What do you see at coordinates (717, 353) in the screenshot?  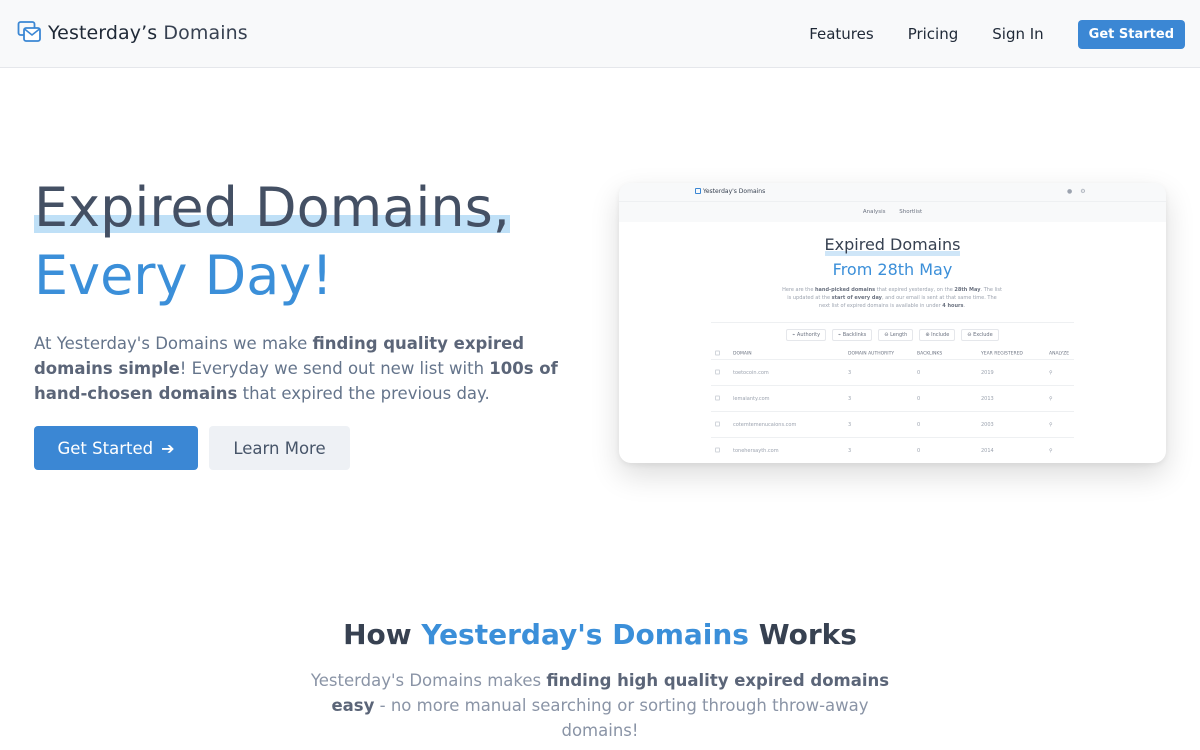 I see `preview-header-checkbox` at bounding box center [717, 353].